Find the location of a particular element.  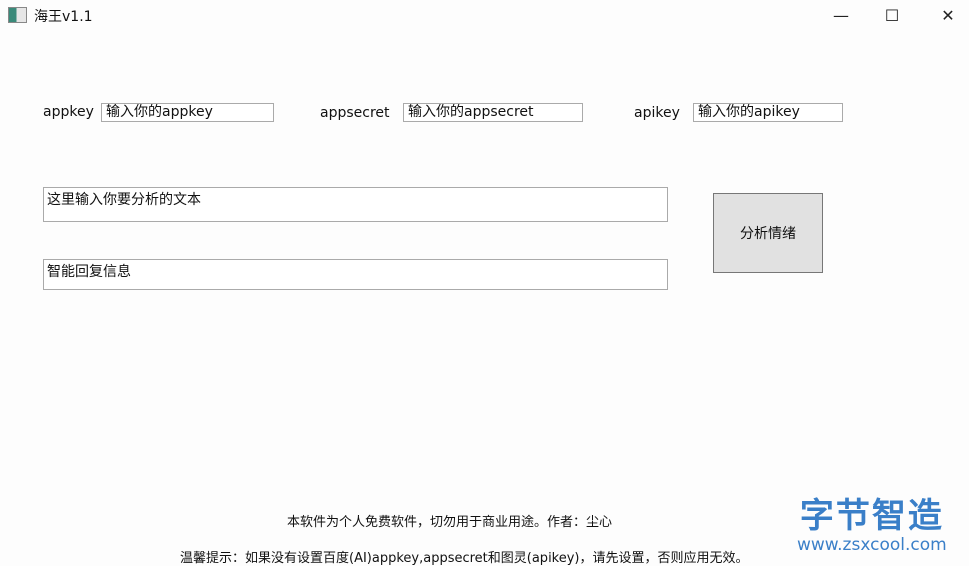

disclaimer-text: 本软件为个人免费软件，切勿用于商业用途。作者：尘心 is located at coordinates (450, 522).